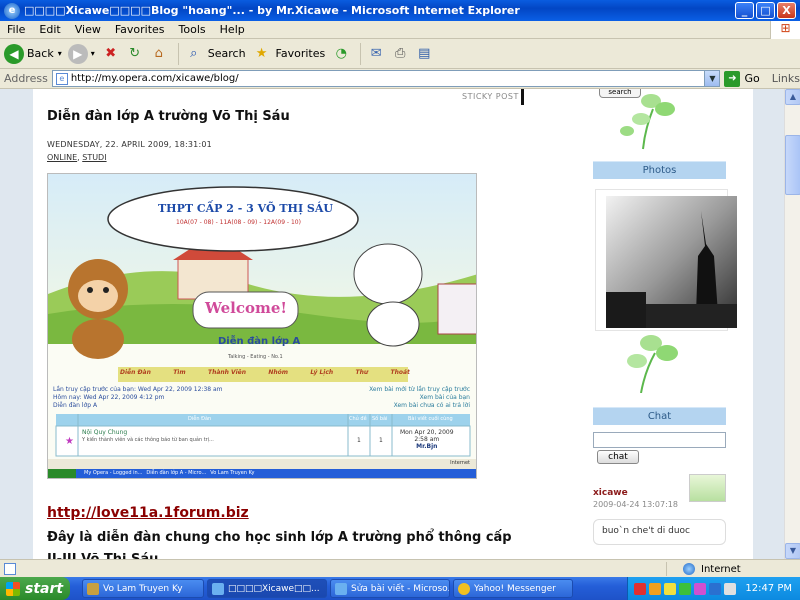 This screenshot has height=600, width=800. What do you see at coordinates (670, 588) in the screenshot?
I see `tray-messenger-icon` at bounding box center [670, 588].